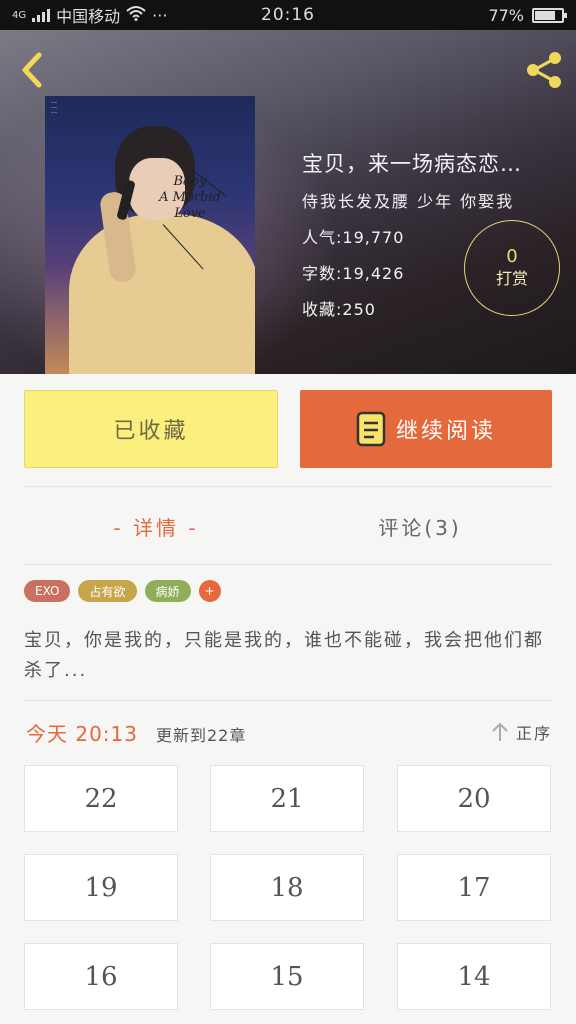 The height and width of the screenshot is (1024, 576). What do you see at coordinates (88, 16) in the screenshot?
I see `carrier-name: 中国移动` at bounding box center [88, 16].